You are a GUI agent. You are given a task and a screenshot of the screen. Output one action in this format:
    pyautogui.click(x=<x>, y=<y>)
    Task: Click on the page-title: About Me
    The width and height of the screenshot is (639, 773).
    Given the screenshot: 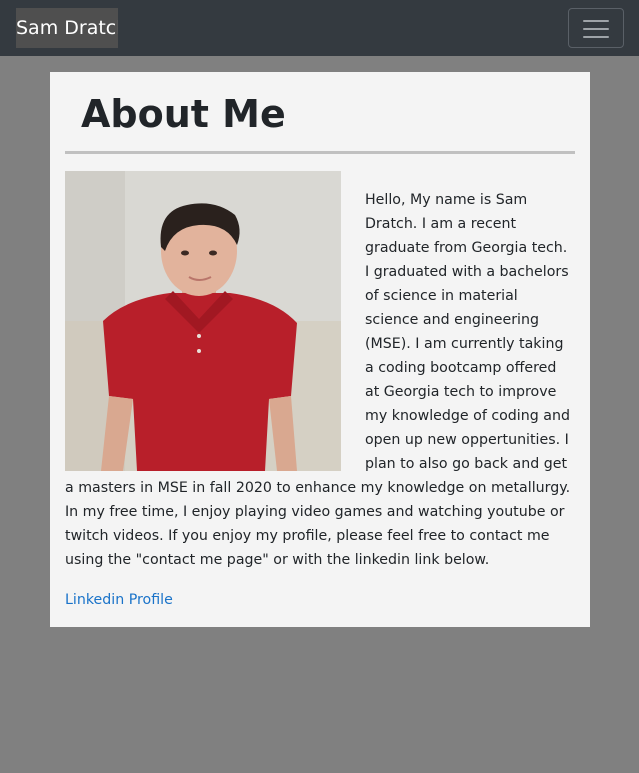 What is the action you would take?
    pyautogui.click(x=183, y=114)
    